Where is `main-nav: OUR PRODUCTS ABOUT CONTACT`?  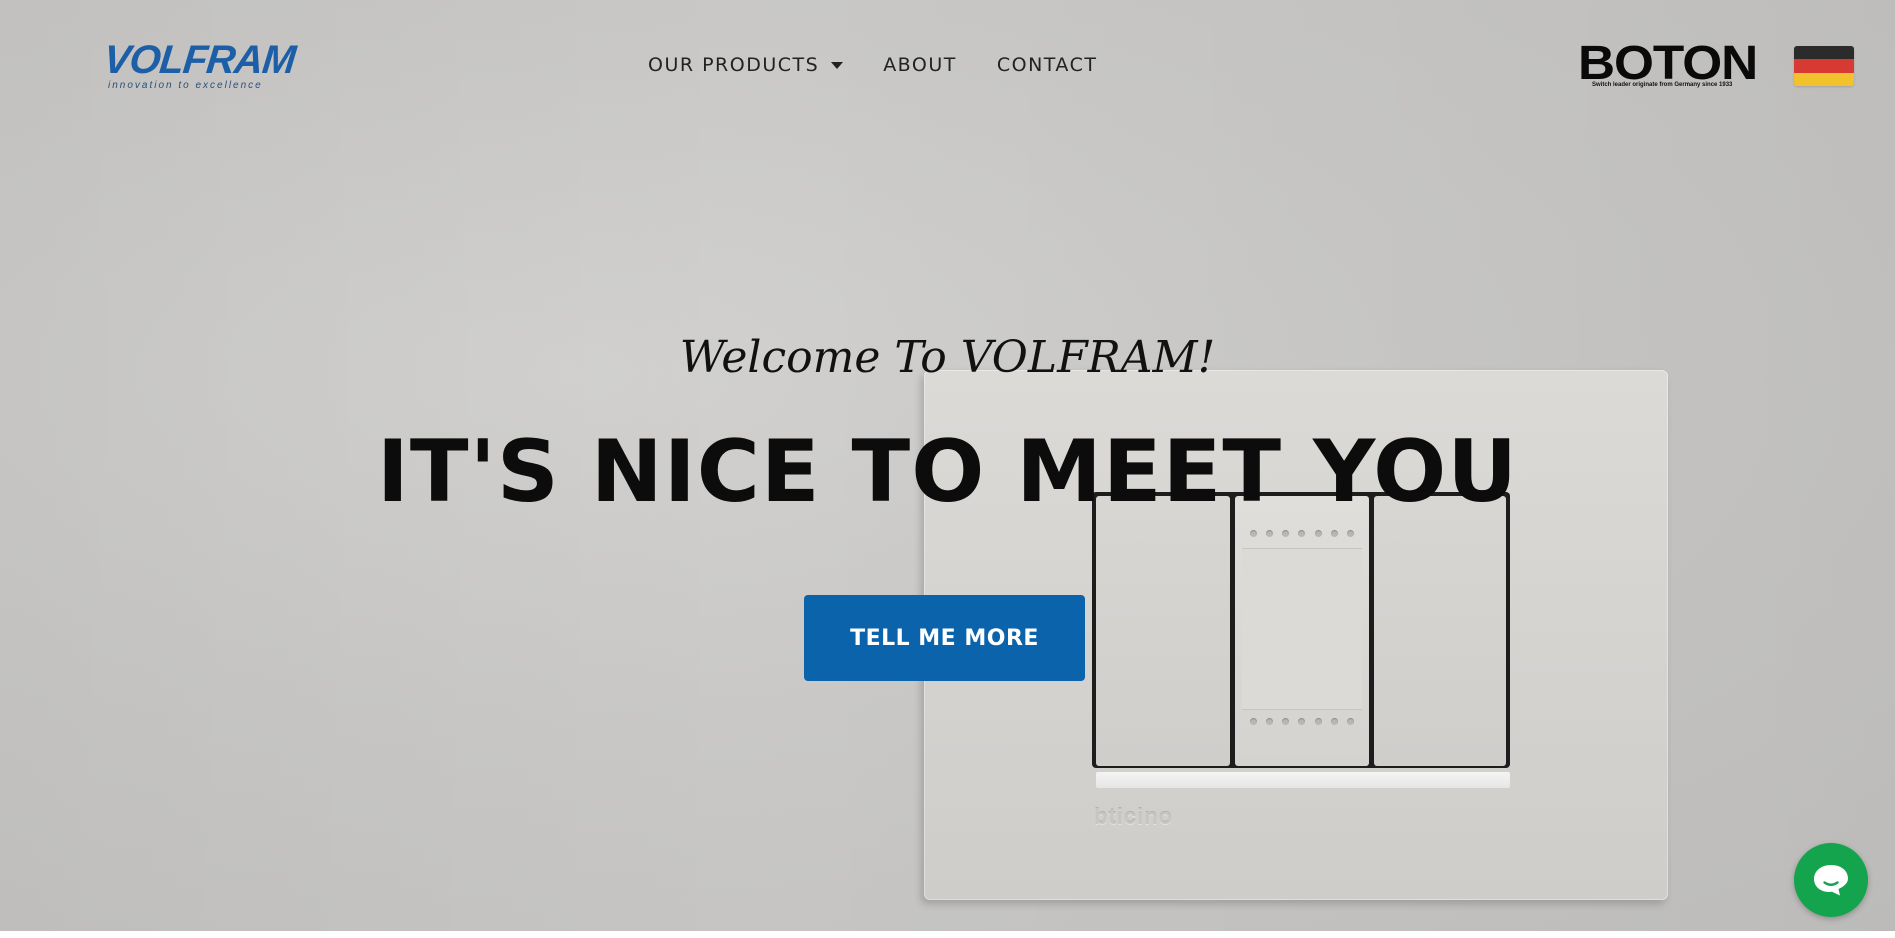 main-nav: OUR PRODUCTS ABOUT CONTACT is located at coordinates (872, 65).